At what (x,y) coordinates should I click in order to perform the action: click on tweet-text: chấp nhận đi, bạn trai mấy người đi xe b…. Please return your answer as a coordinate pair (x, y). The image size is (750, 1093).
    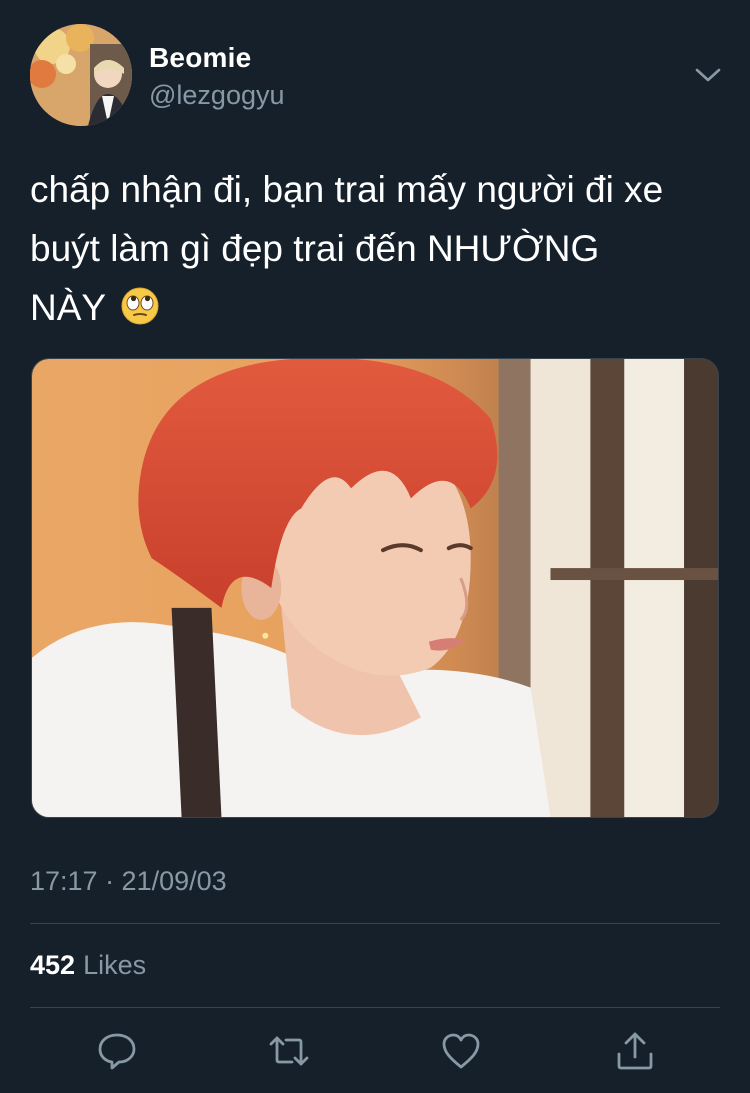
    Looking at the image, I should click on (375, 248).